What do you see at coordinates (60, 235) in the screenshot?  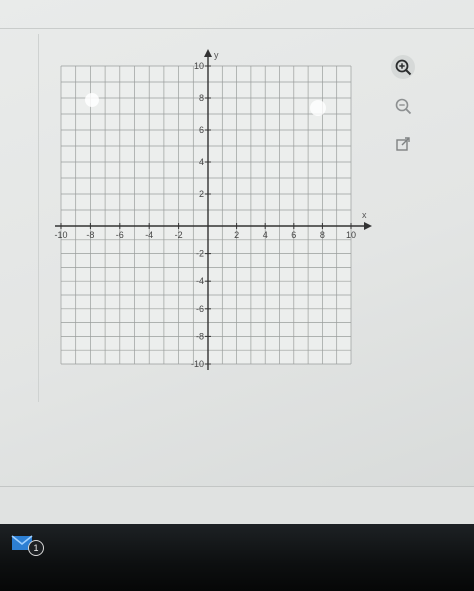 I see `x-tick-label: -10` at bounding box center [60, 235].